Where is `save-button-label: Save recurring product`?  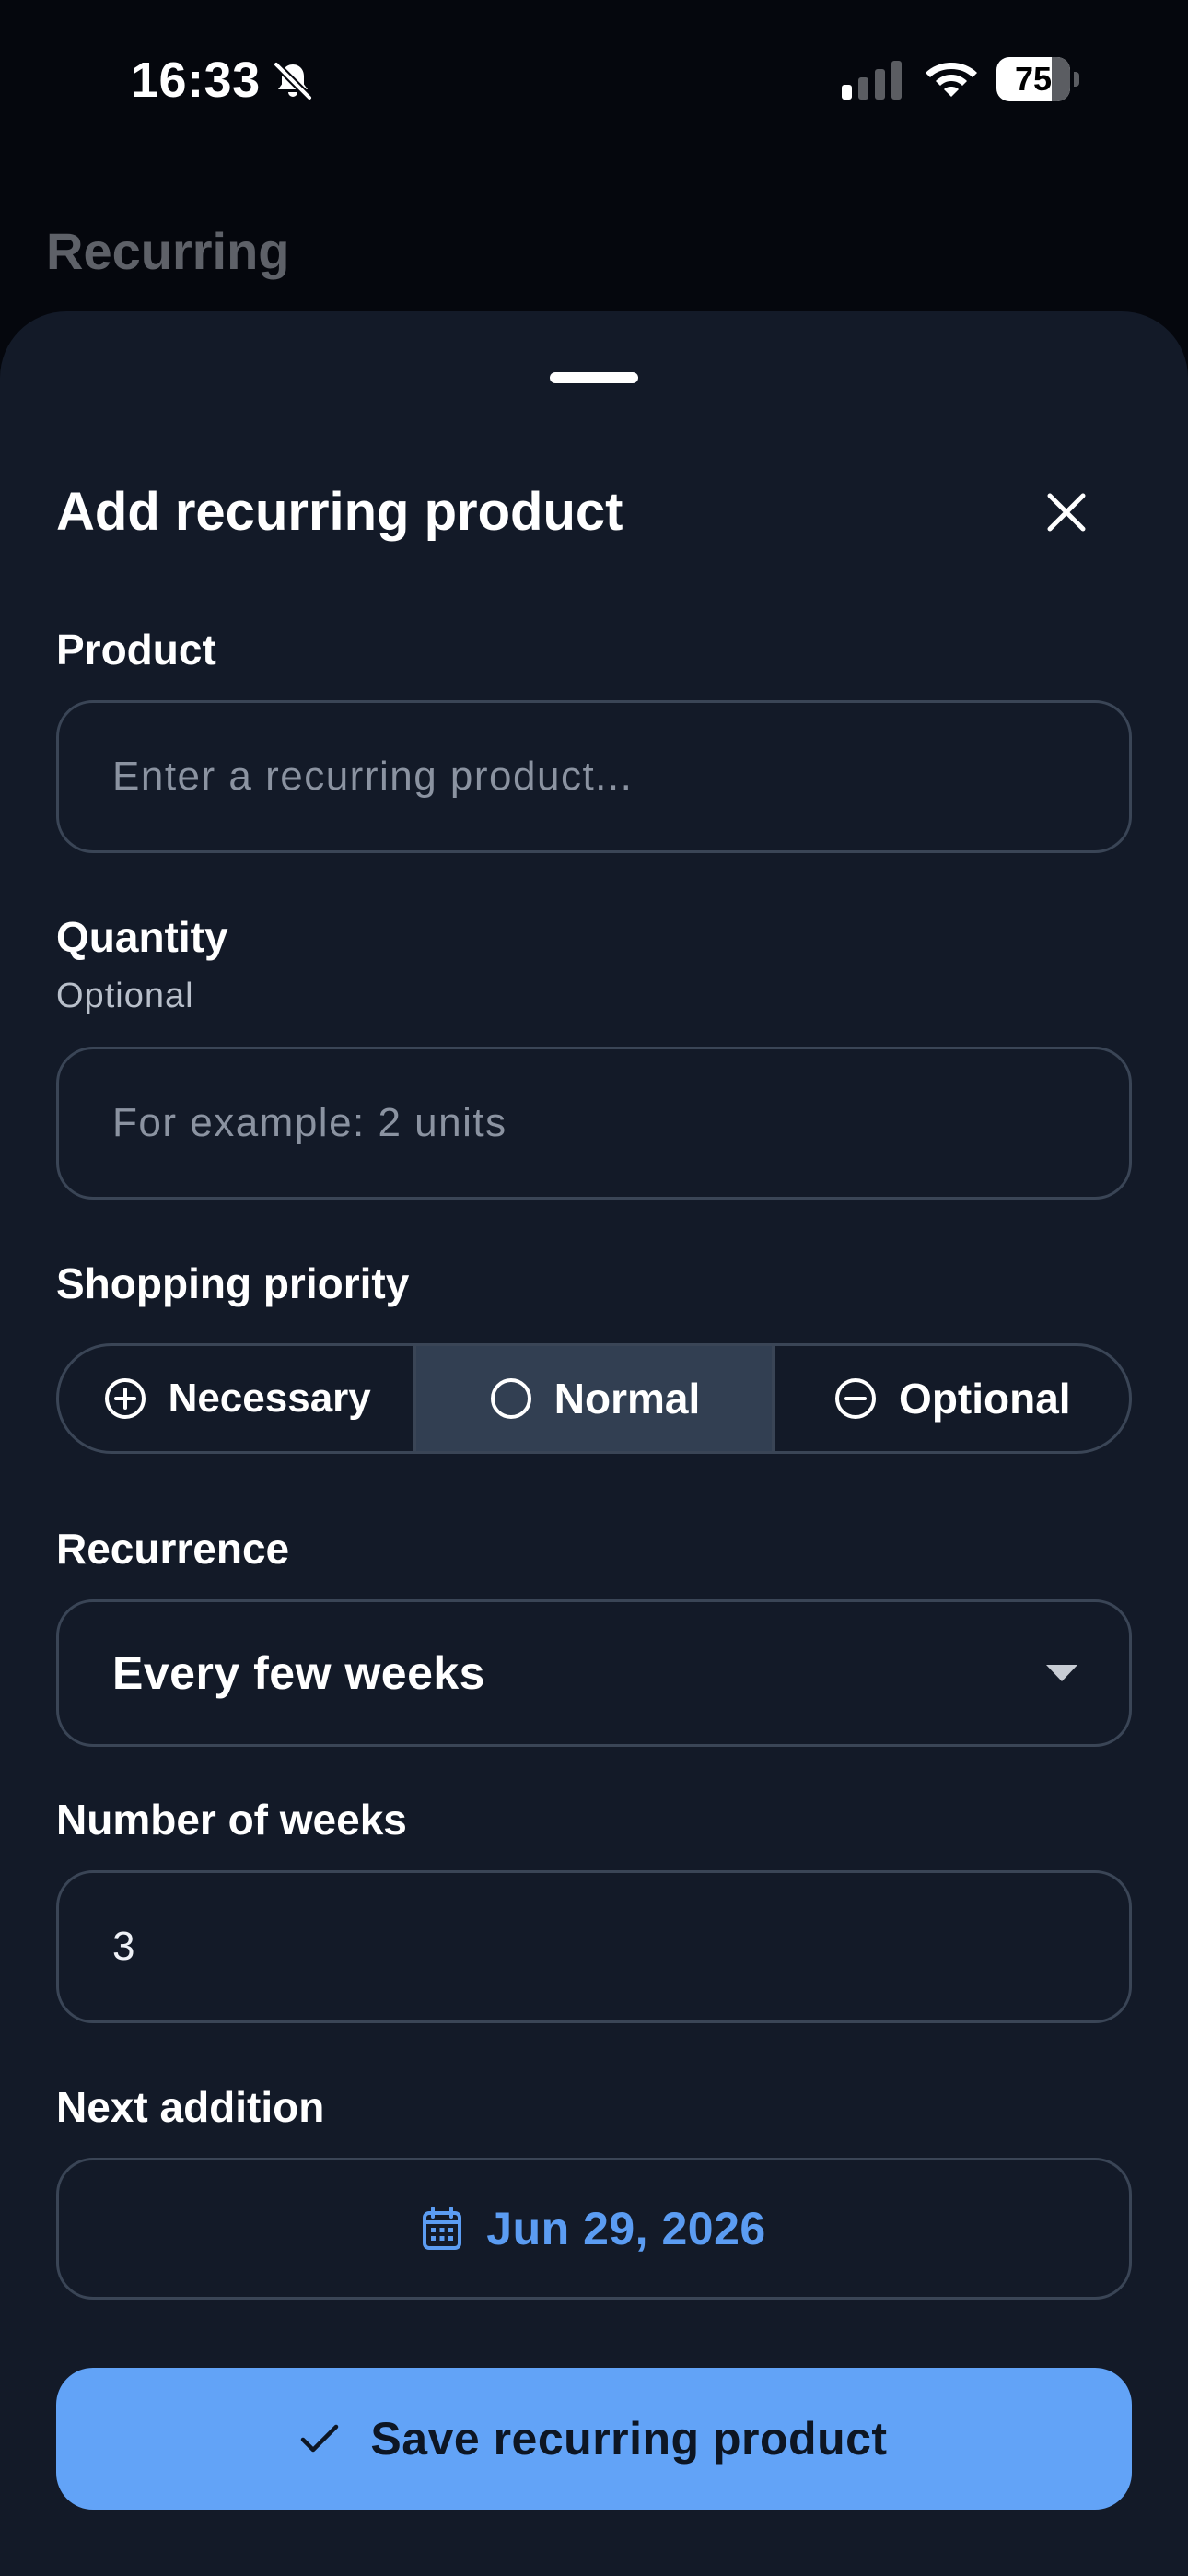
save-button-label: Save recurring product is located at coordinates (629, 2439).